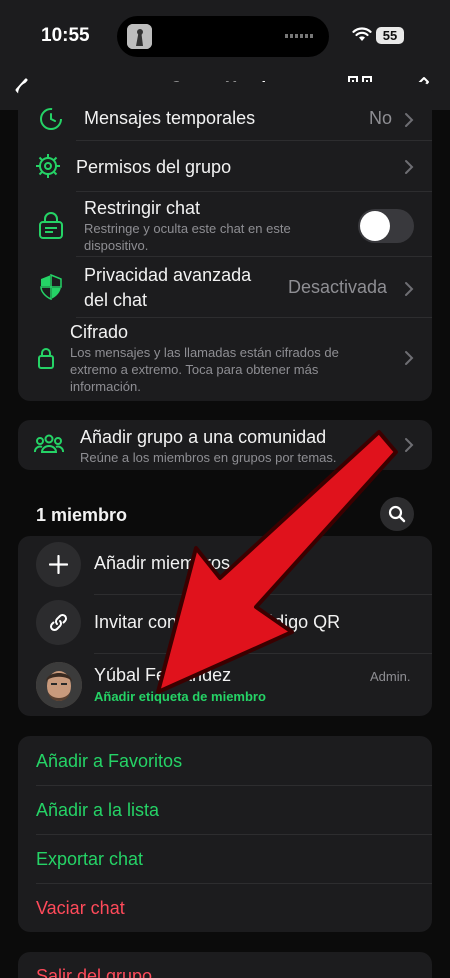 The height and width of the screenshot is (978, 450). What do you see at coordinates (225, 810) in the screenshot?
I see `row-add-list: Añadir a la lista` at bounding box center [225, 810].